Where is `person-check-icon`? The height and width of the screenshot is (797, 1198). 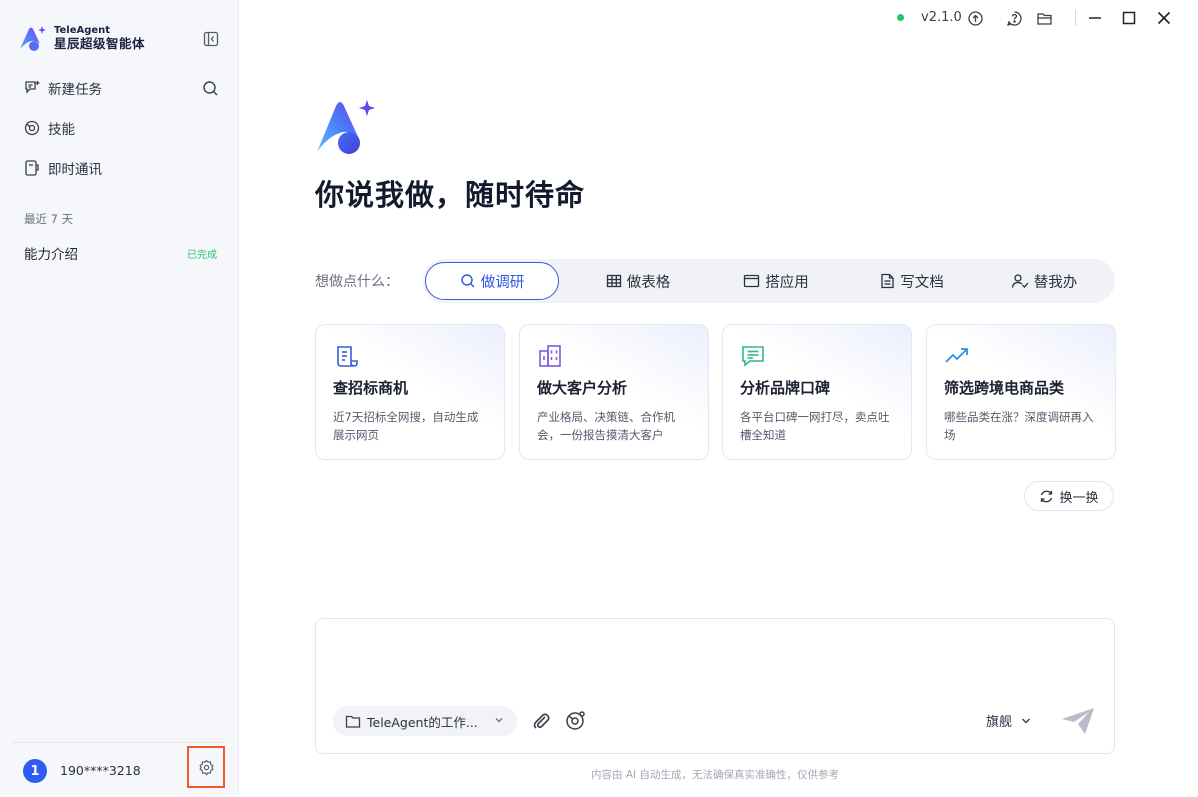 person-check-icon is located at coordinates (1020, 281).